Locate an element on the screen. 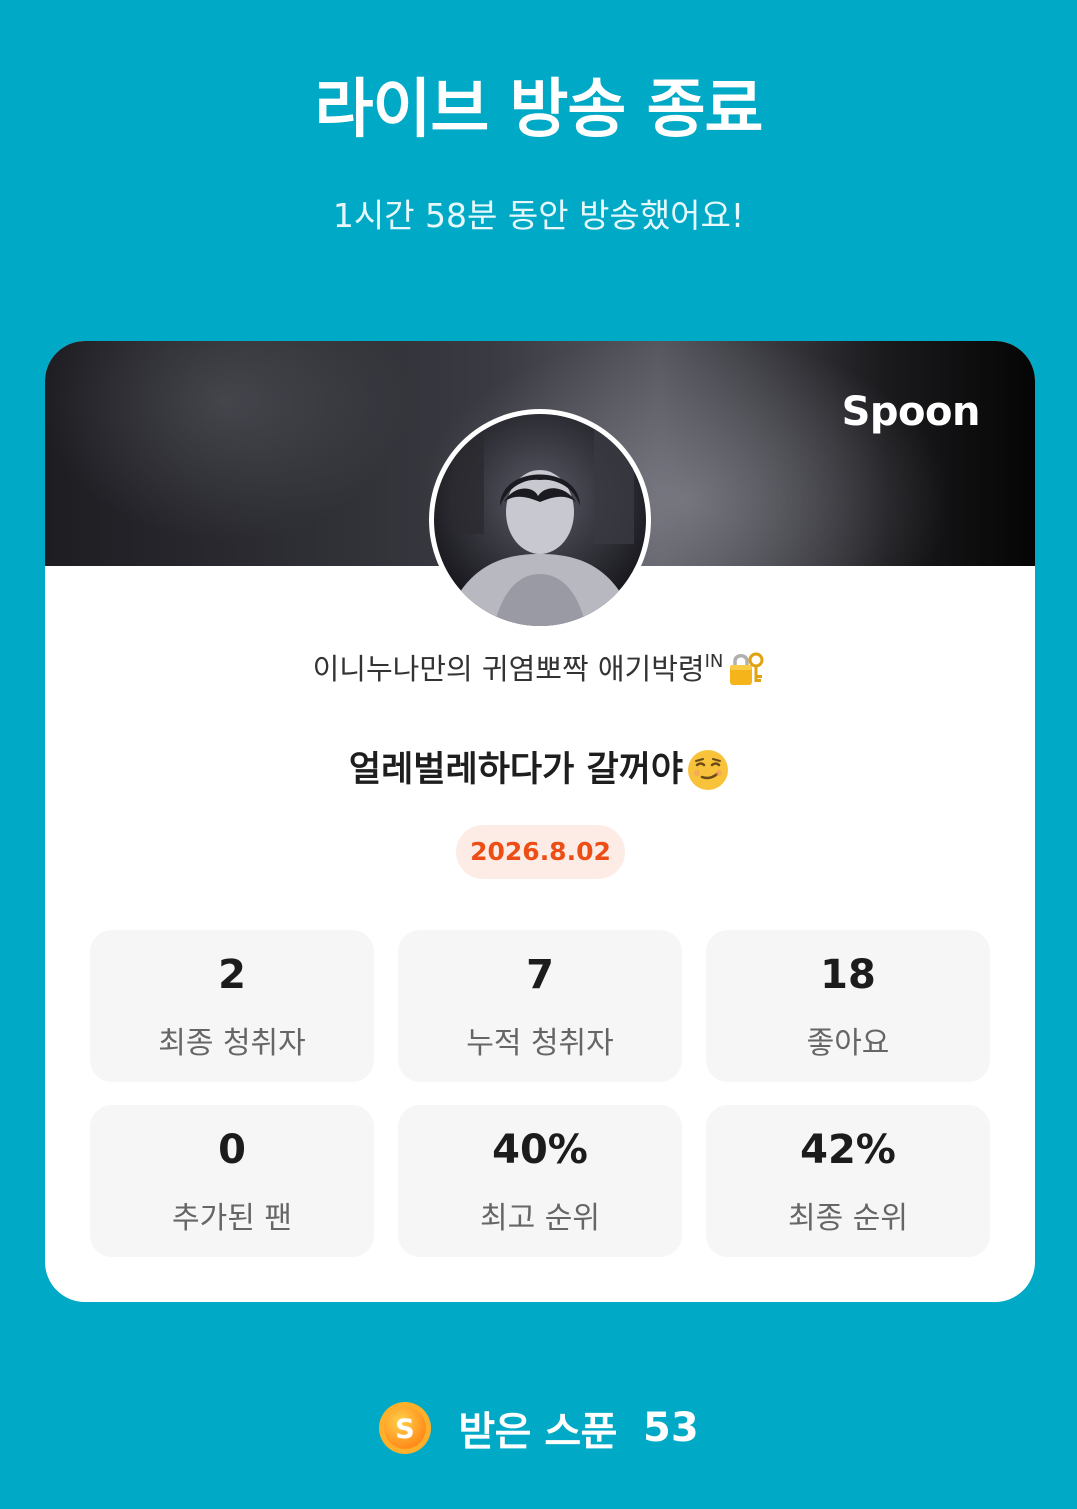  received-spoons: S 받은 스푼 53 is located at coordinates (538, 1428).